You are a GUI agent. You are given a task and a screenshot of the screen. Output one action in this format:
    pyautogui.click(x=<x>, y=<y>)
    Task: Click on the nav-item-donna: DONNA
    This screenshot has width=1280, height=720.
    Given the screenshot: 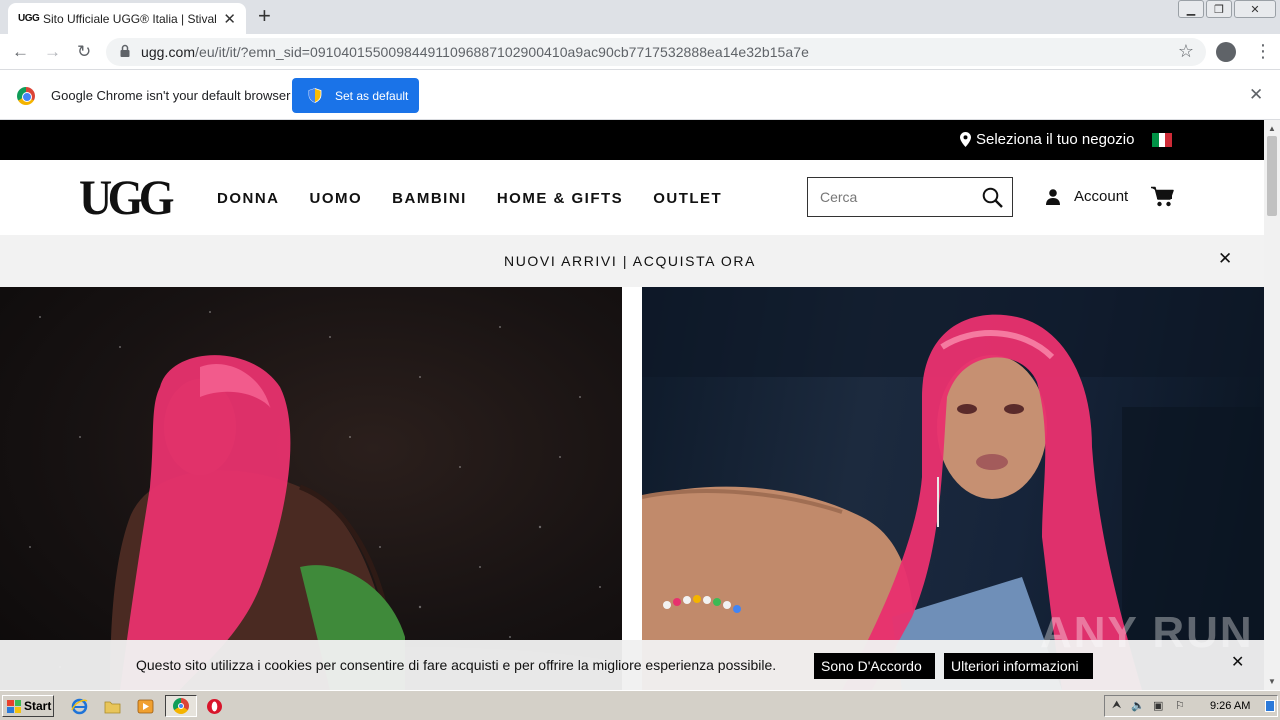 What is the action you would take?
    pyautogui.click(x=248, y=198)
    